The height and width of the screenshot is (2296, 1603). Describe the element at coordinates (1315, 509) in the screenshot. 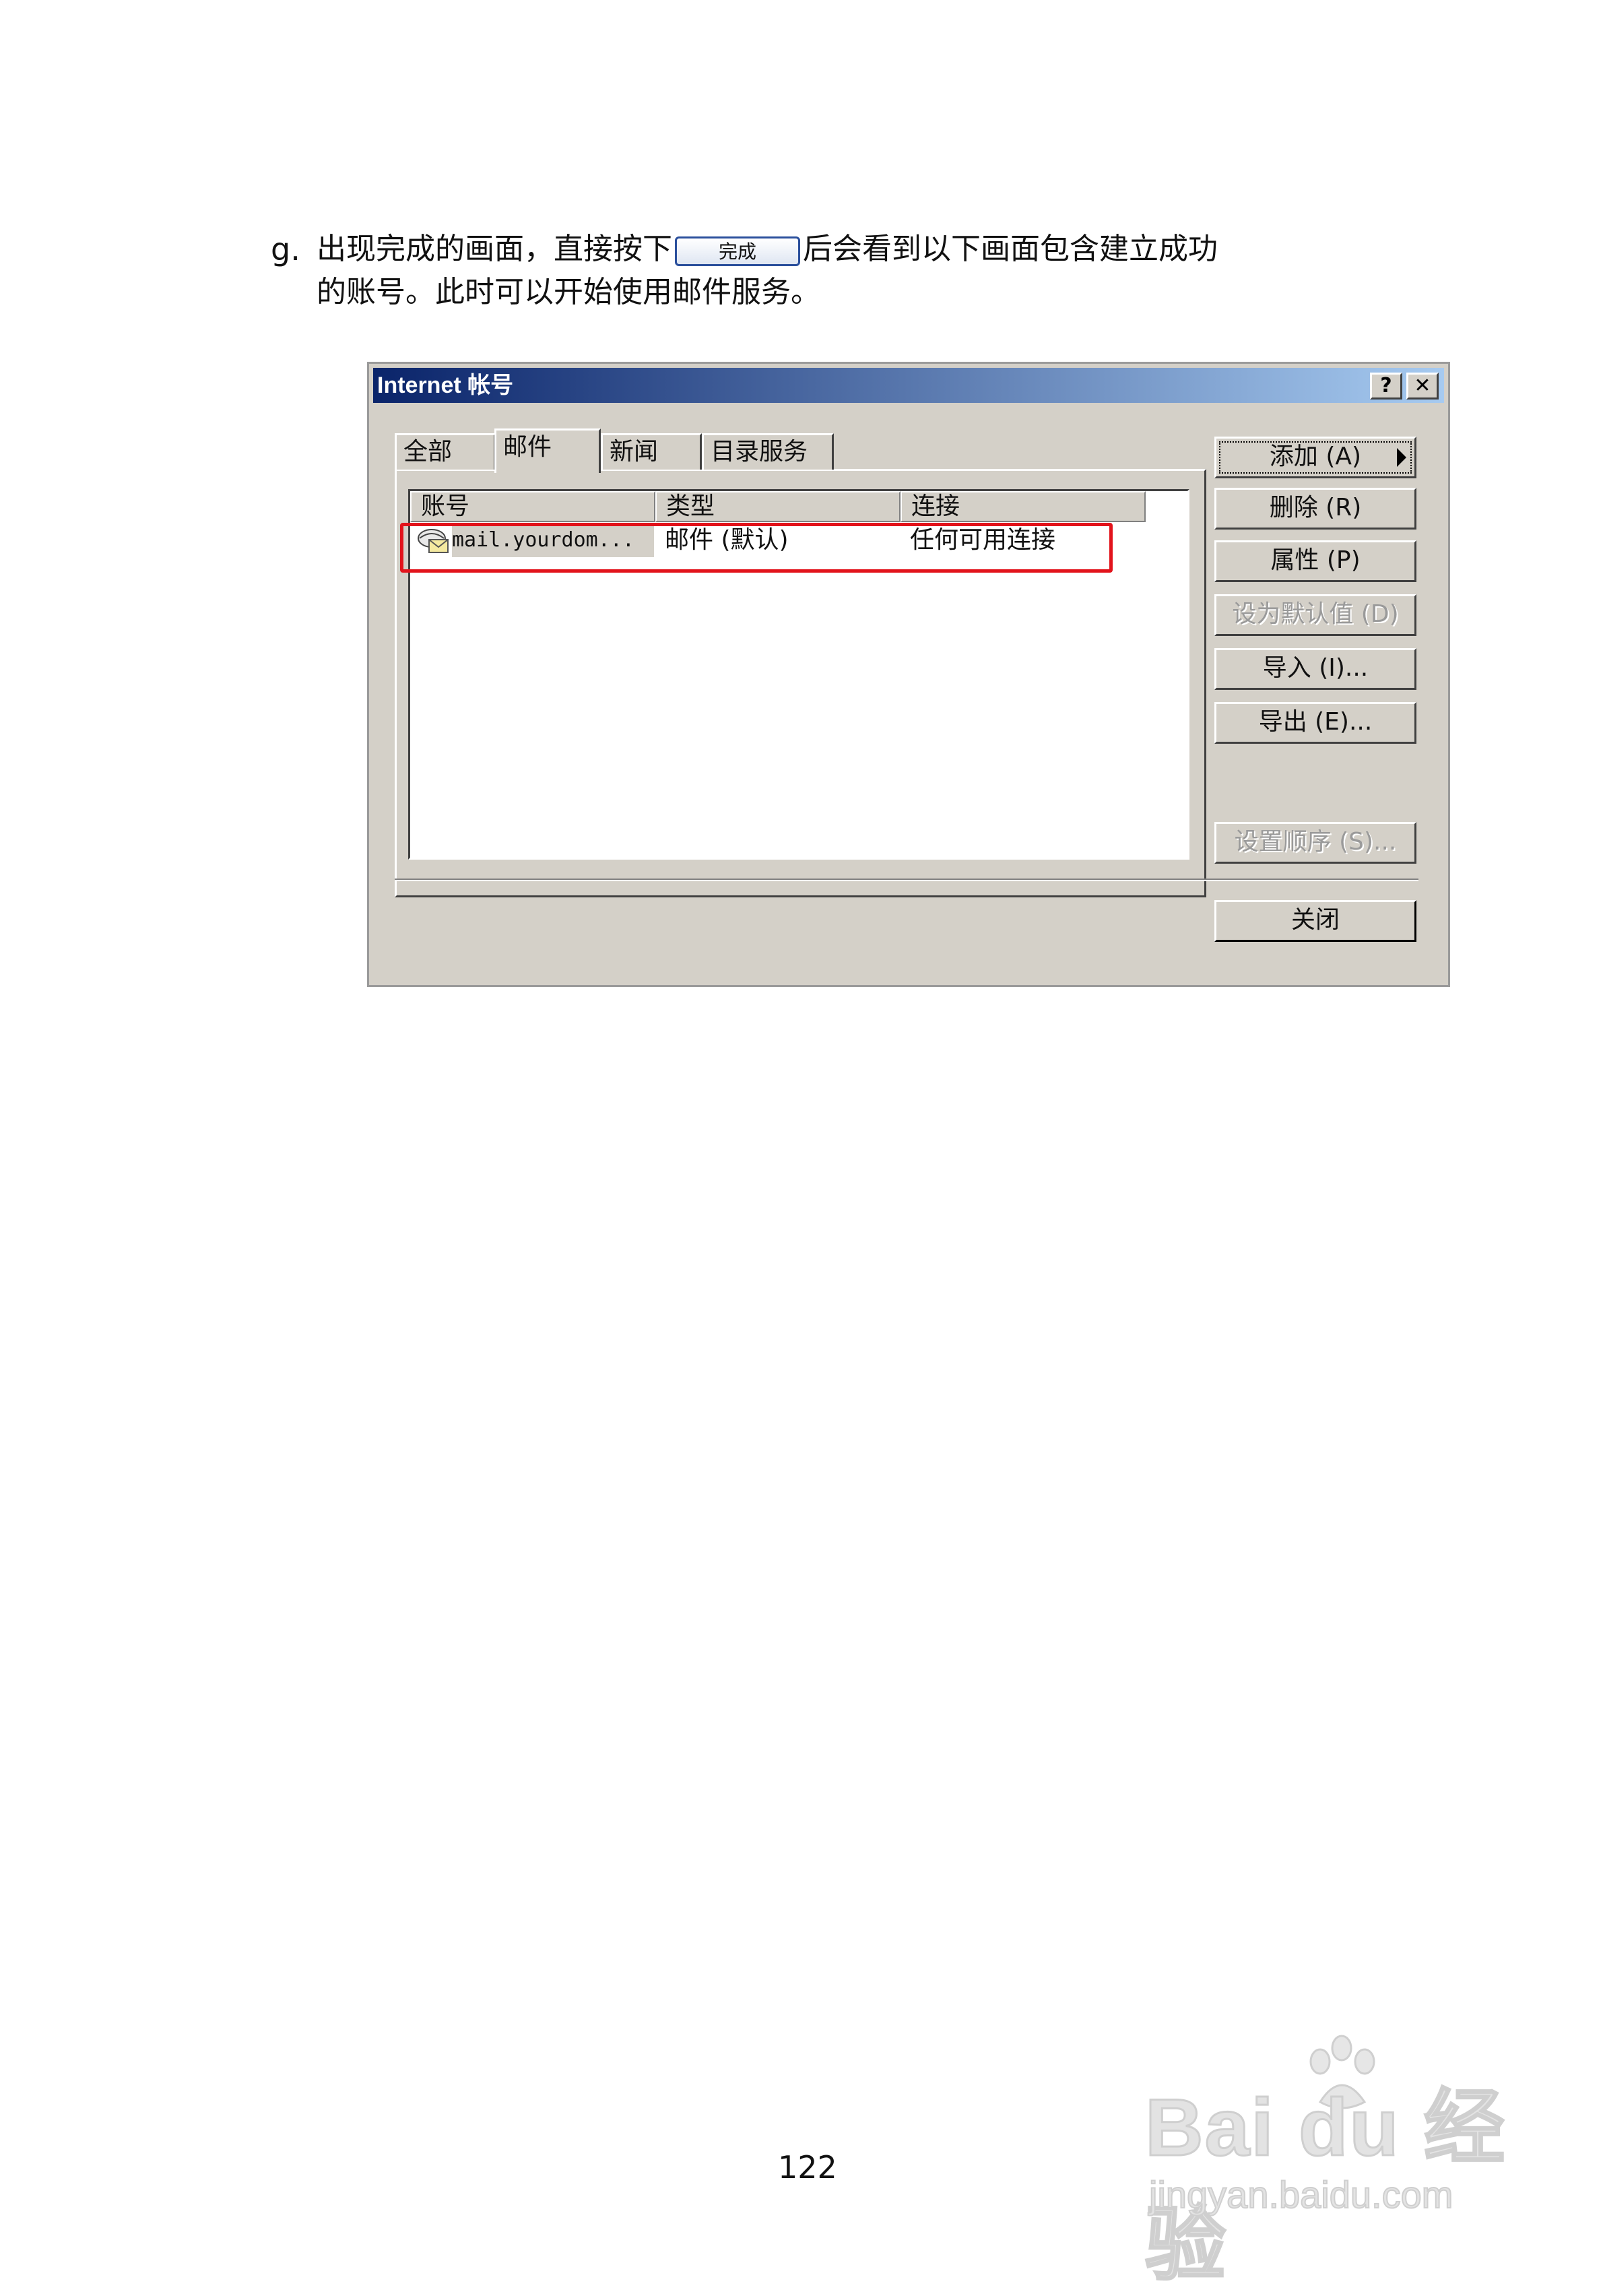

I see `remove-button: 删除 (R)` at that location.